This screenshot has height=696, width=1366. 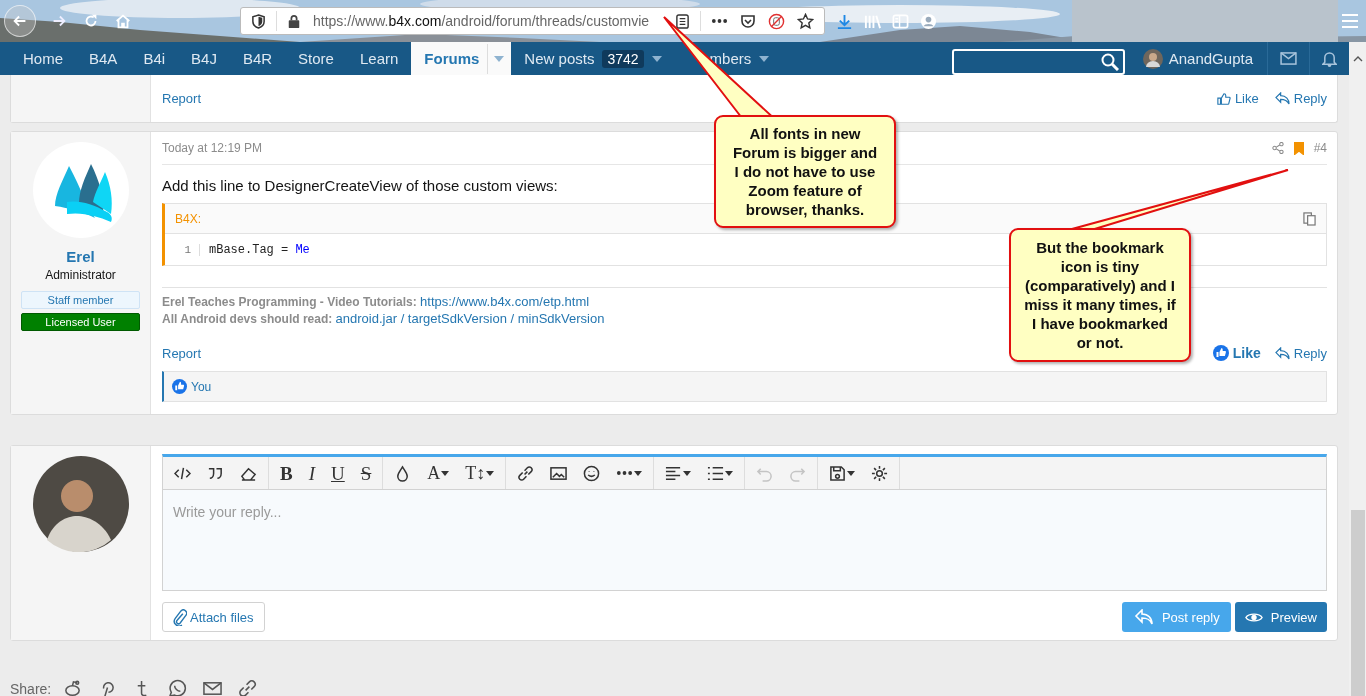 I want to click on alien-icon, so click(x=73, y=687).